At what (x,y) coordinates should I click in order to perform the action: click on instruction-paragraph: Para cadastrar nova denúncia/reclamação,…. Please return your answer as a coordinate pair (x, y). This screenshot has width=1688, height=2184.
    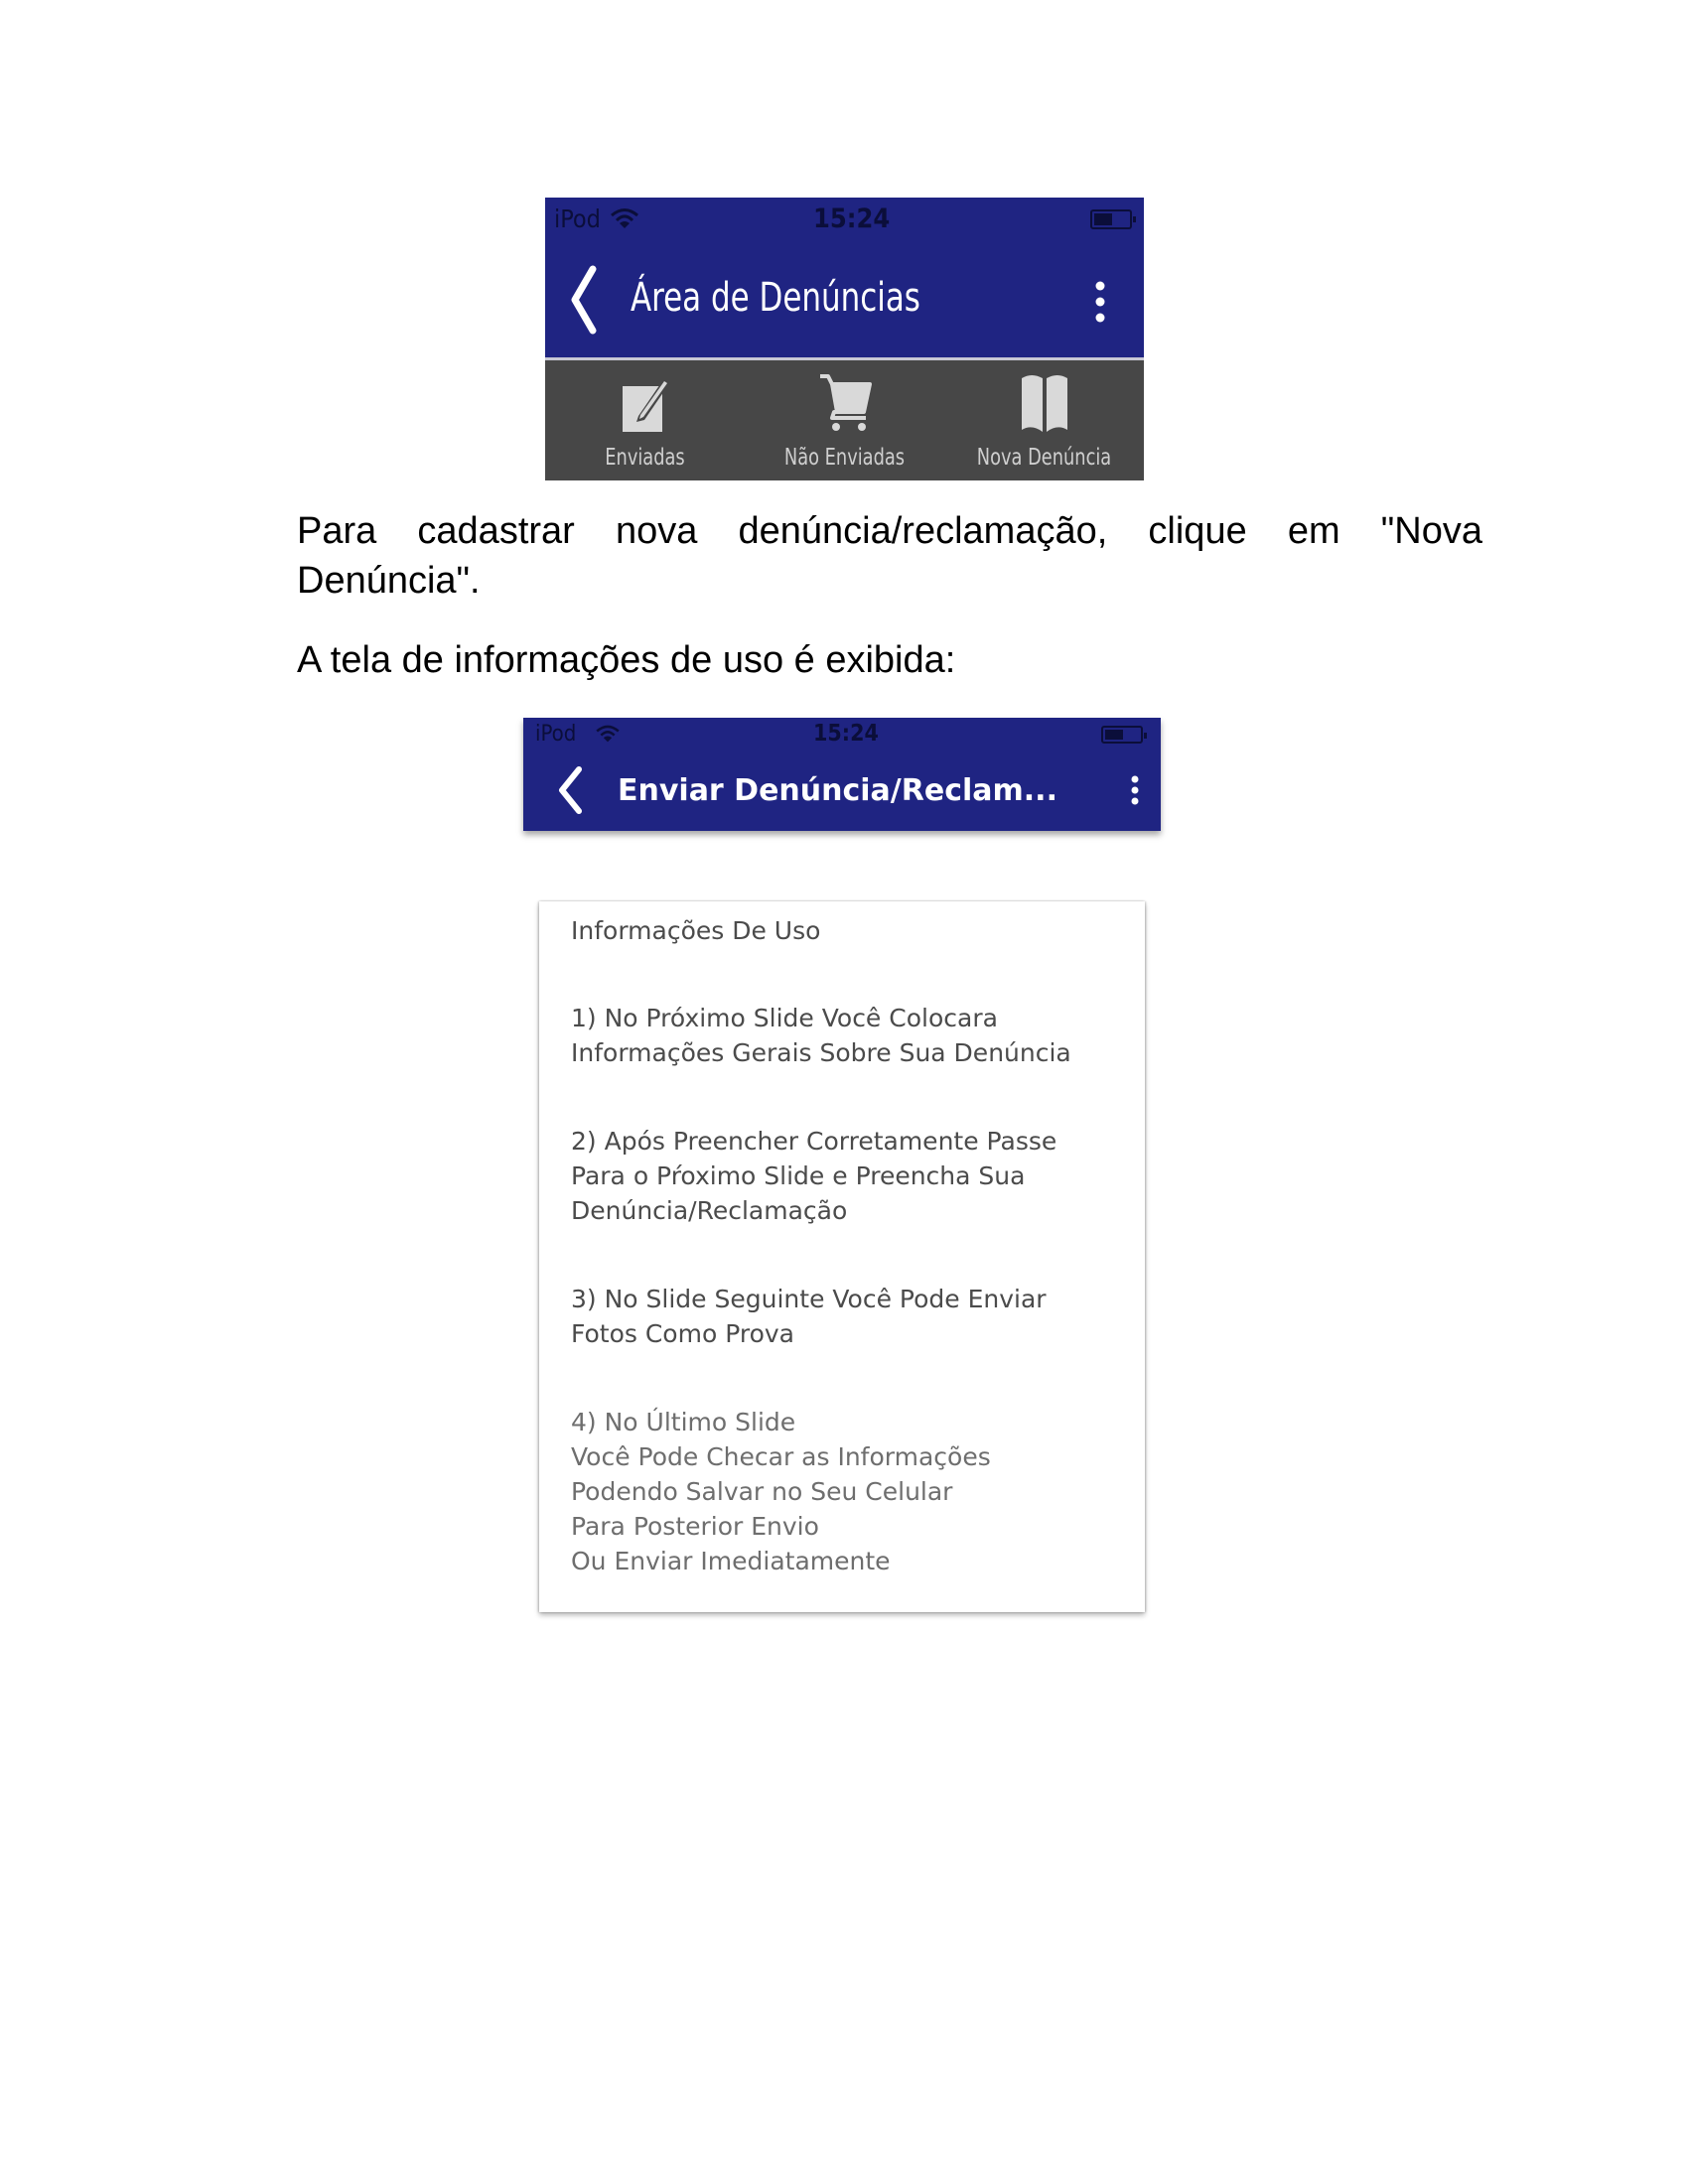
    Looking at the image, I should click on (889, 556).